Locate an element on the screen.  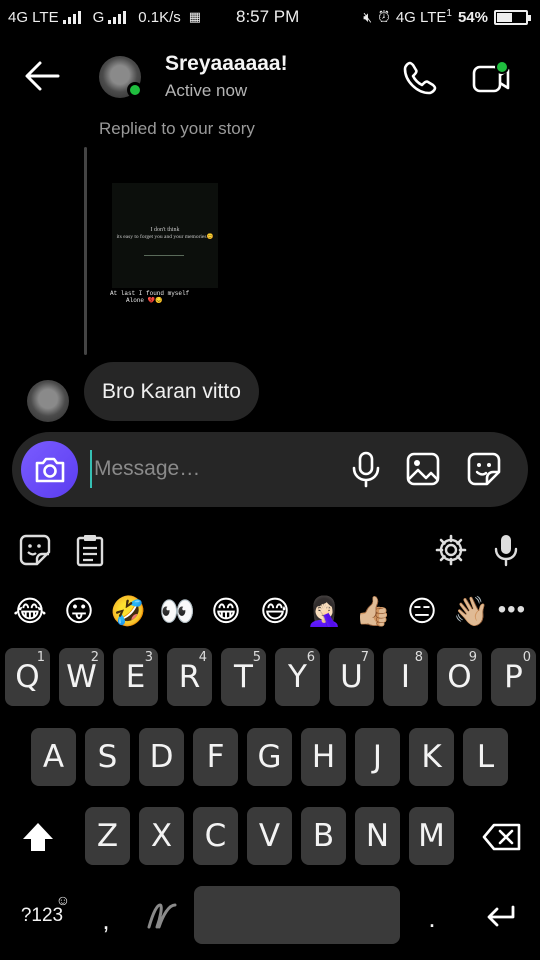
emoji-suggestion: 😑 is located at coordinates (422, 611).